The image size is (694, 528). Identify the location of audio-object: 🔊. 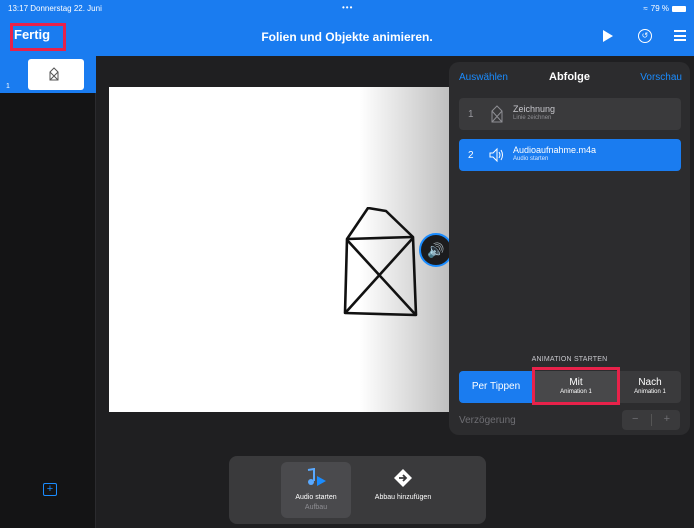
(436, 250).